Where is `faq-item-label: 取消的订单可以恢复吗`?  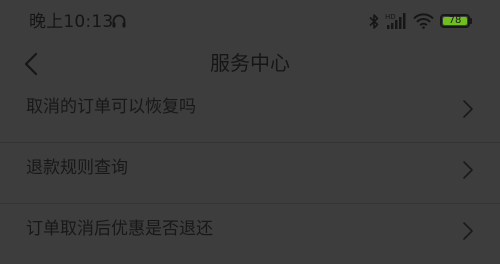 faq-item-label: 取消的订单可以恢复吗 is located at coordinates (111, 107).